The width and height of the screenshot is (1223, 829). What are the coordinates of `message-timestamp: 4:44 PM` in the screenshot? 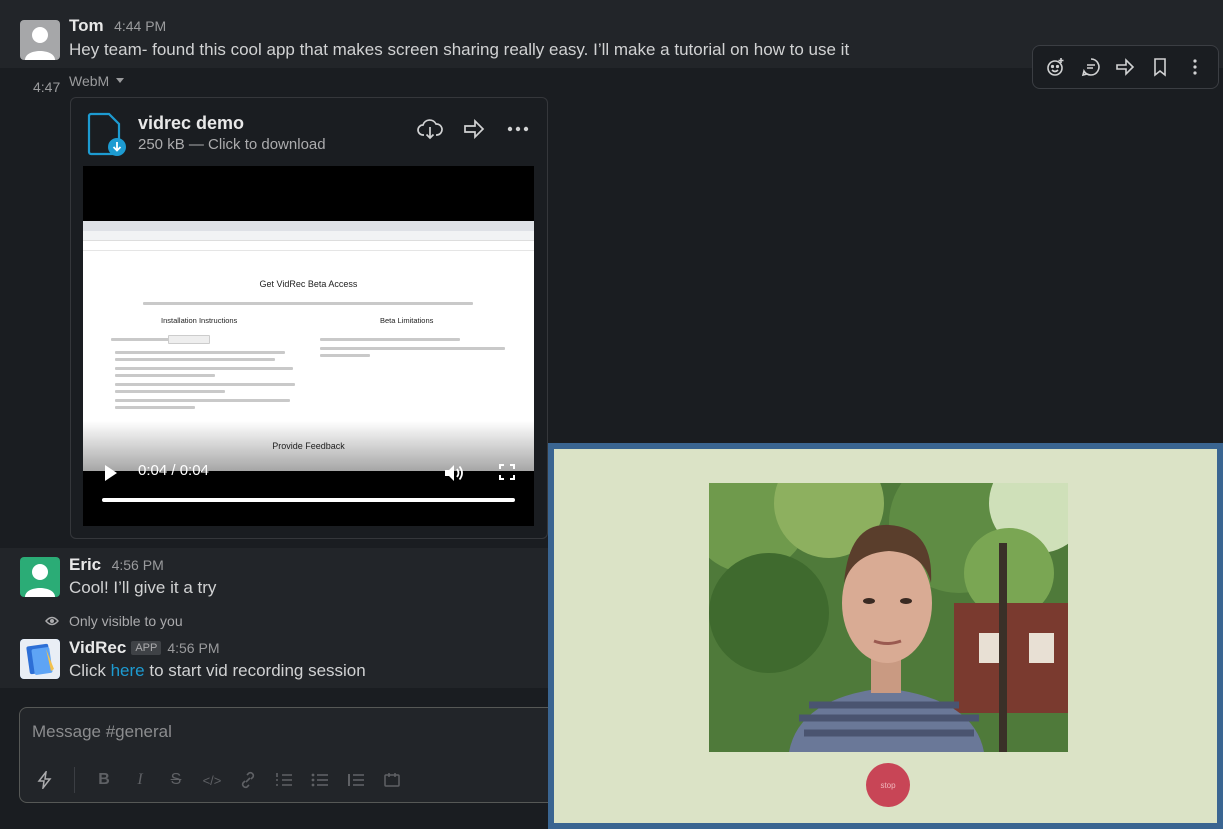 It's located at (140, 26).